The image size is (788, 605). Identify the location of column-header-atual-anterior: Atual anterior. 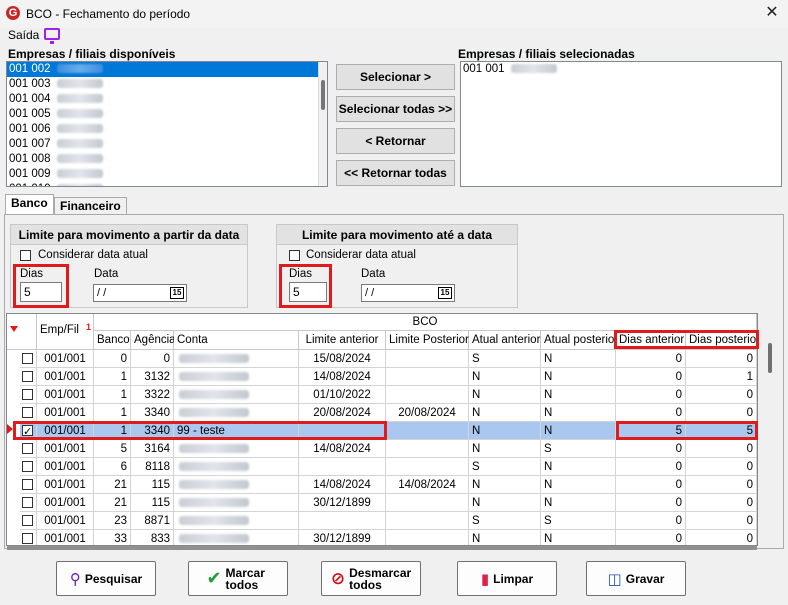
(505, 340).